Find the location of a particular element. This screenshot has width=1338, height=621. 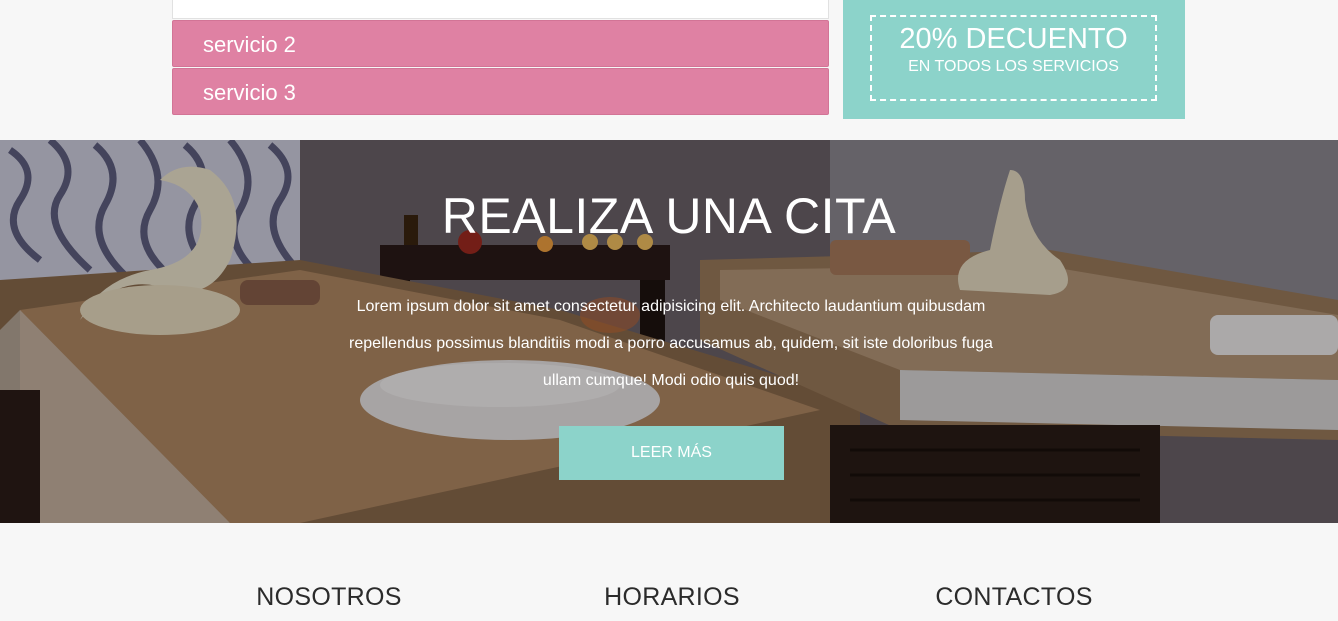

discount-banner: 20% DECUENTO EN TODOS LOS SERVICIOS is located at coordinates (1014, 59).